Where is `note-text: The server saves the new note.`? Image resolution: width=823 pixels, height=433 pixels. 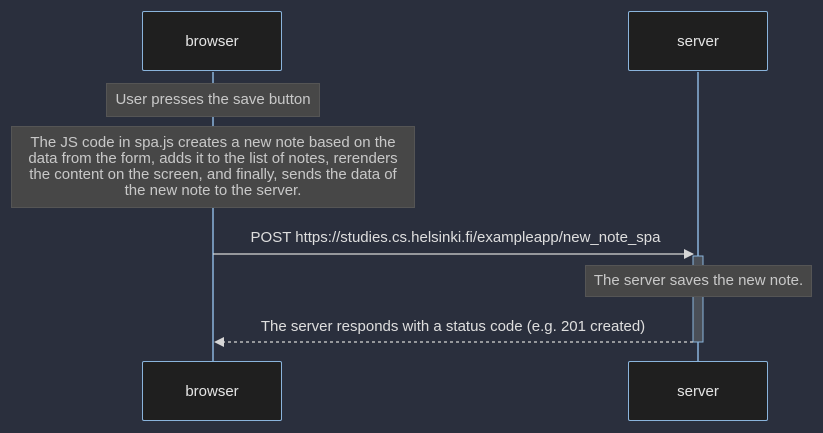
note-text: The server saves the new note. is located at coordinates (698, 280).